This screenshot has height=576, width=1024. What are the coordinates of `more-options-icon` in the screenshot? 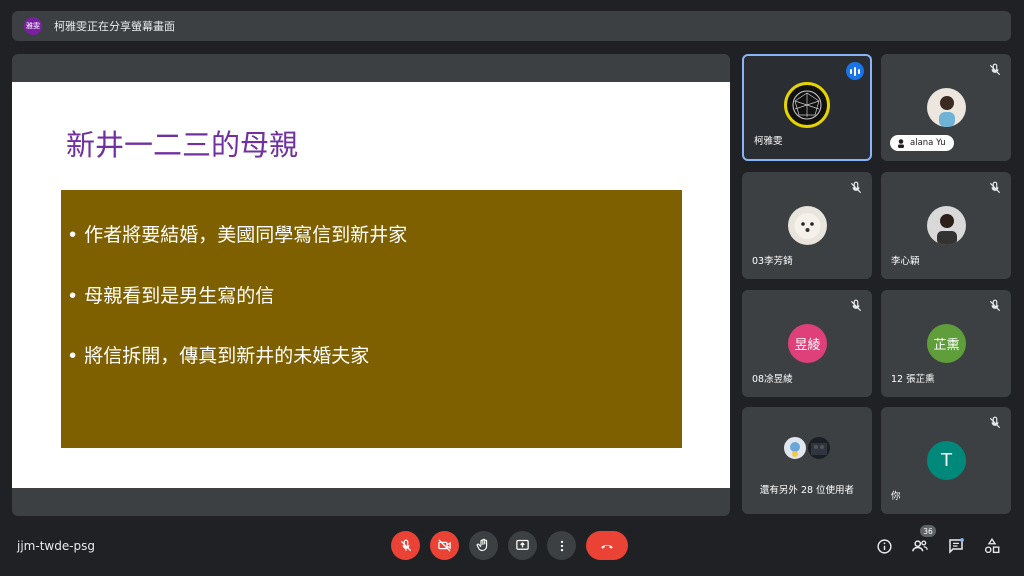 It's located at (561, 545).